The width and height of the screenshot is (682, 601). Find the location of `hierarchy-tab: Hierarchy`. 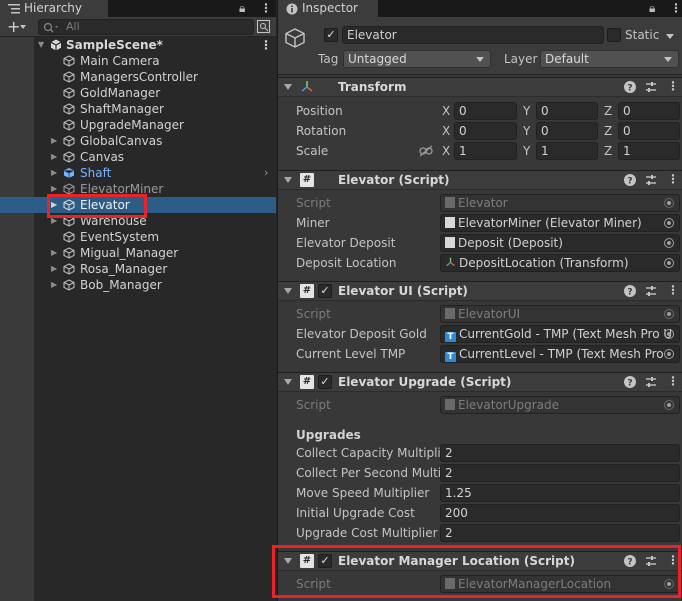

hierarchy-tab: Hierarchy is located at coordinates (54, 8).